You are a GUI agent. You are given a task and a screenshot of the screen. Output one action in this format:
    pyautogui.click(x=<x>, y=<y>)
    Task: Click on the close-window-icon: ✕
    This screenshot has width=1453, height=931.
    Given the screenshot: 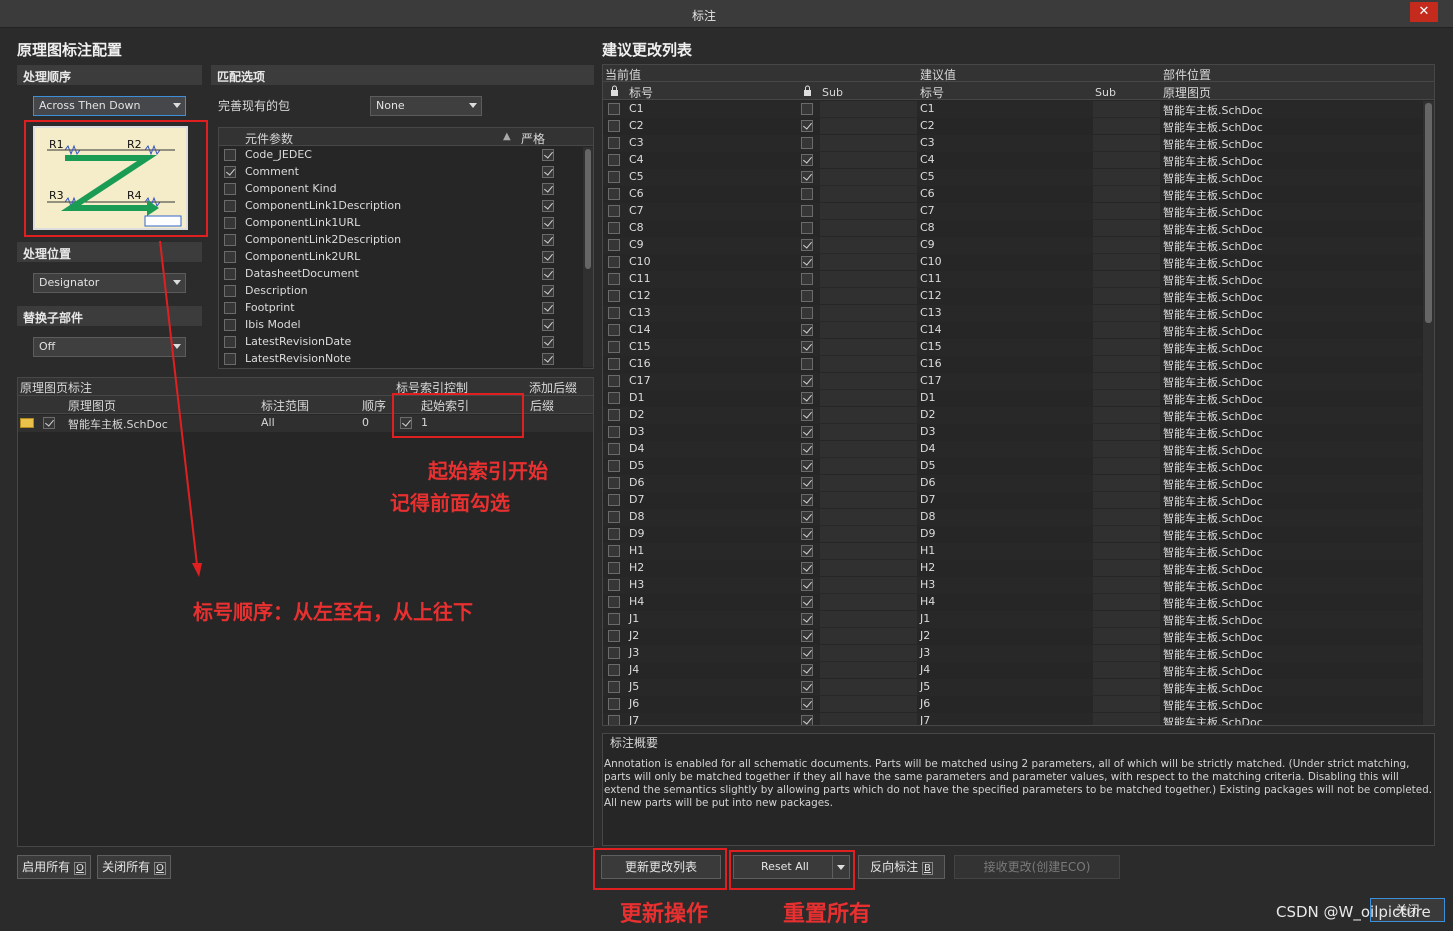 What is the action you would take?
    pyautogui.click(x=1424, y=12)
    